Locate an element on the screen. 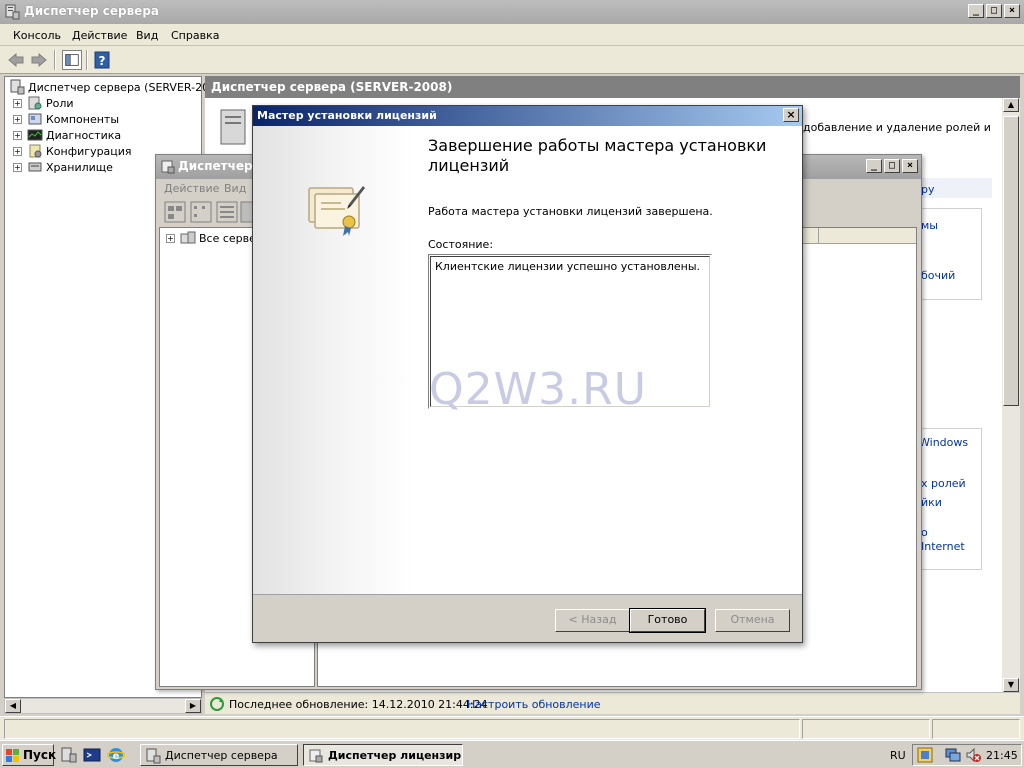 The width and height of the screenshot is (1024, 768). internet-explorer-icon: e is located at coordinates (116, 755).